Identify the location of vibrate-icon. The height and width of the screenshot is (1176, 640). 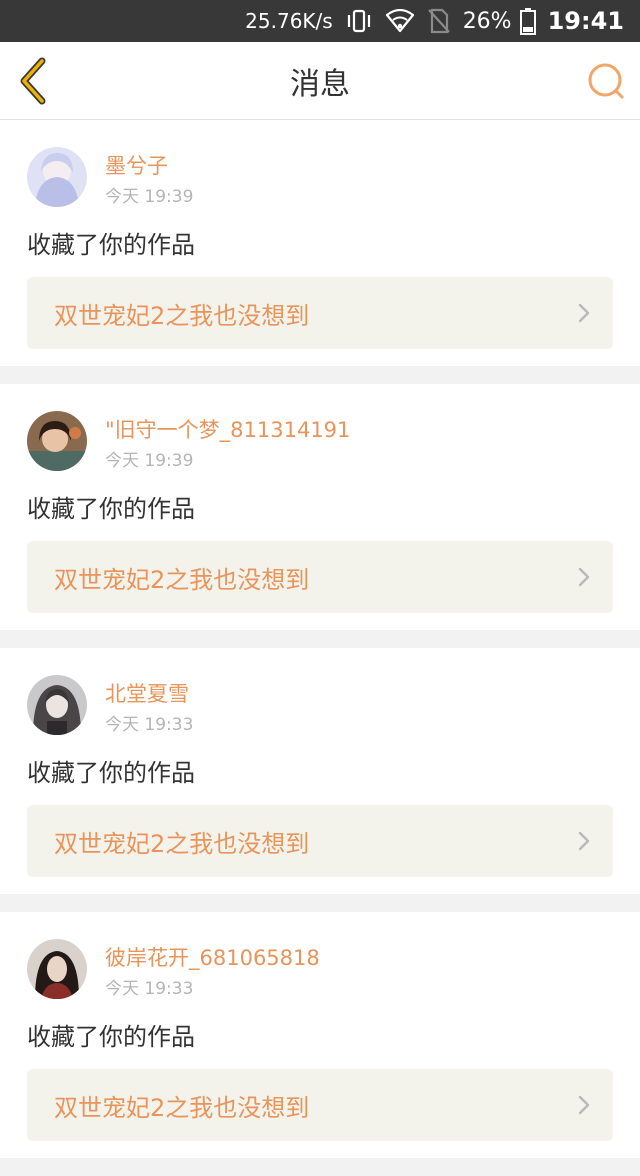
(359, 21).